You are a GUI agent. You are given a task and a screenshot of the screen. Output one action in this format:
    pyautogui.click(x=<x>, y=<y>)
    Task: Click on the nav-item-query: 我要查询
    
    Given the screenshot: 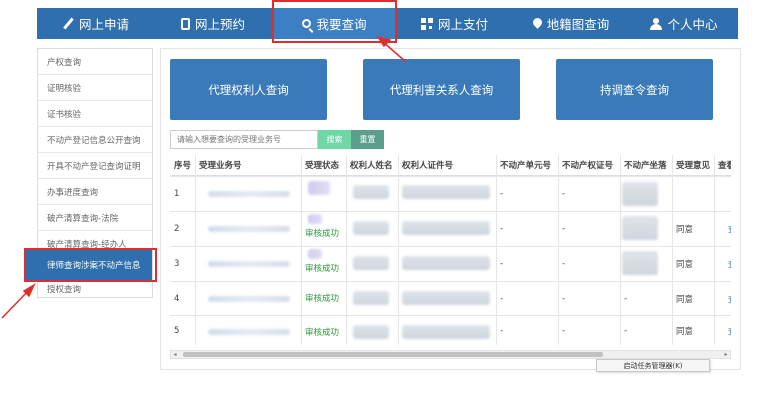 What is the action you would take?
    pyautogui.click(x=334, y=23)
    